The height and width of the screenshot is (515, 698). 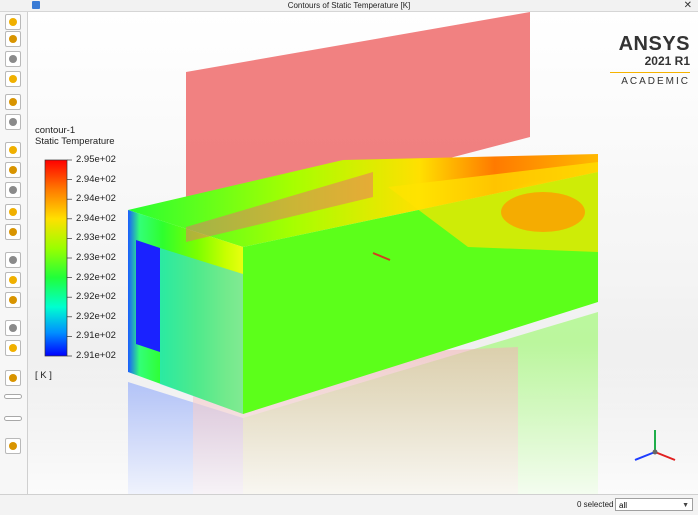 What do you see at coordinates (595, 504) in the screenshot?
I see `selection-count: 0 selected` at bounding box center [595, 504].